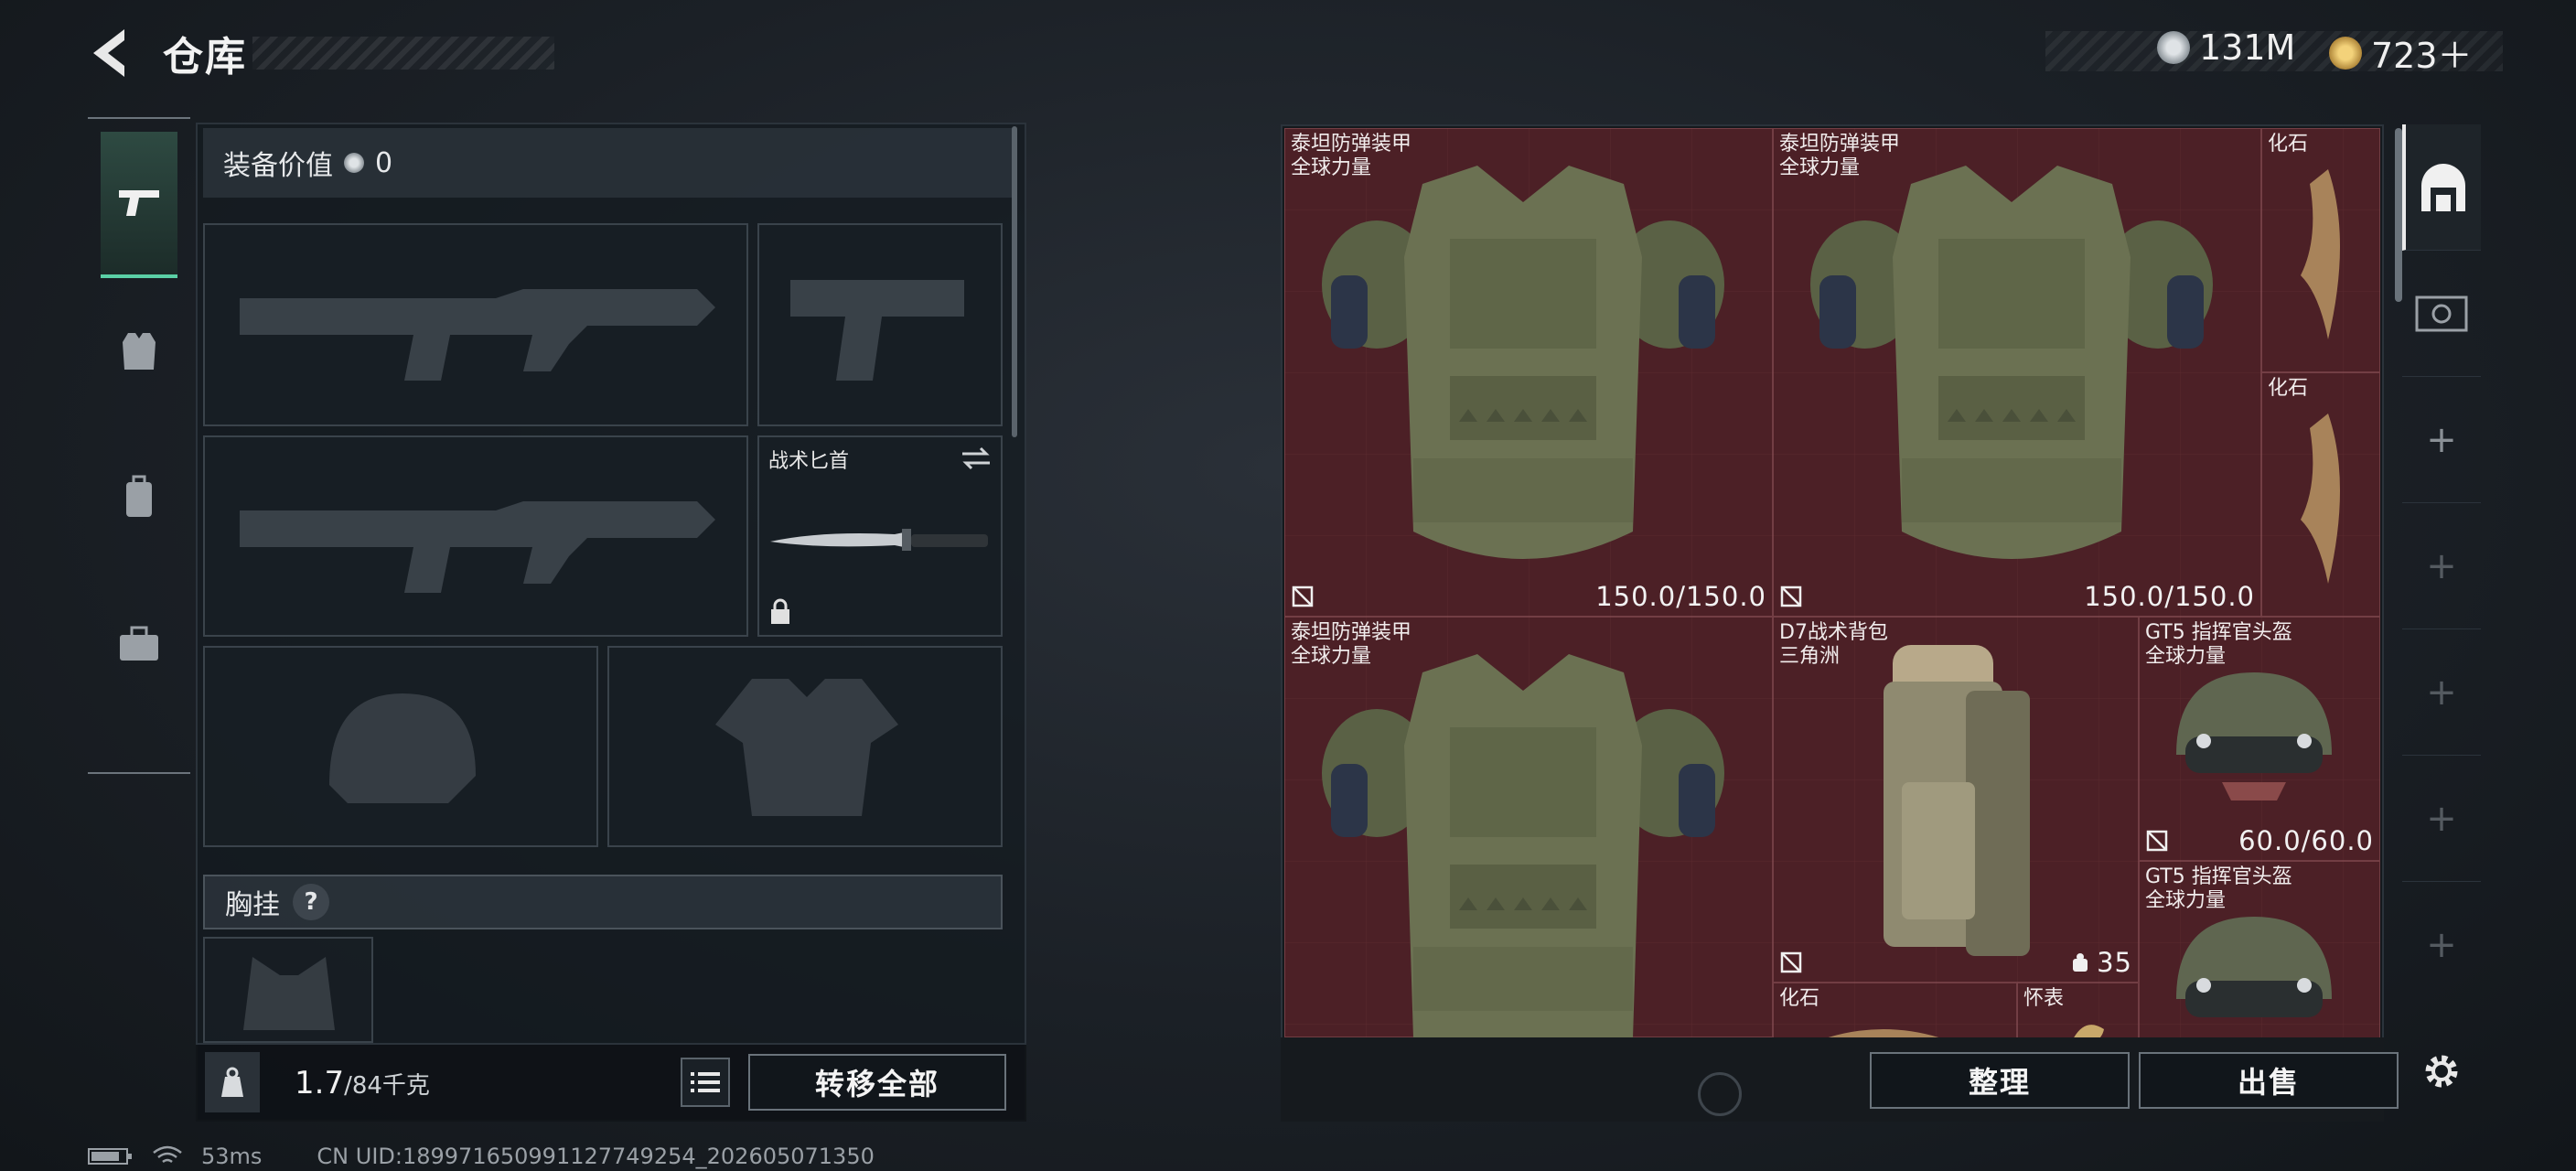 The height and width of the screenshot is (1171, 2576). I want to click on knife-slot: 战术匕首, so click(880, 536).